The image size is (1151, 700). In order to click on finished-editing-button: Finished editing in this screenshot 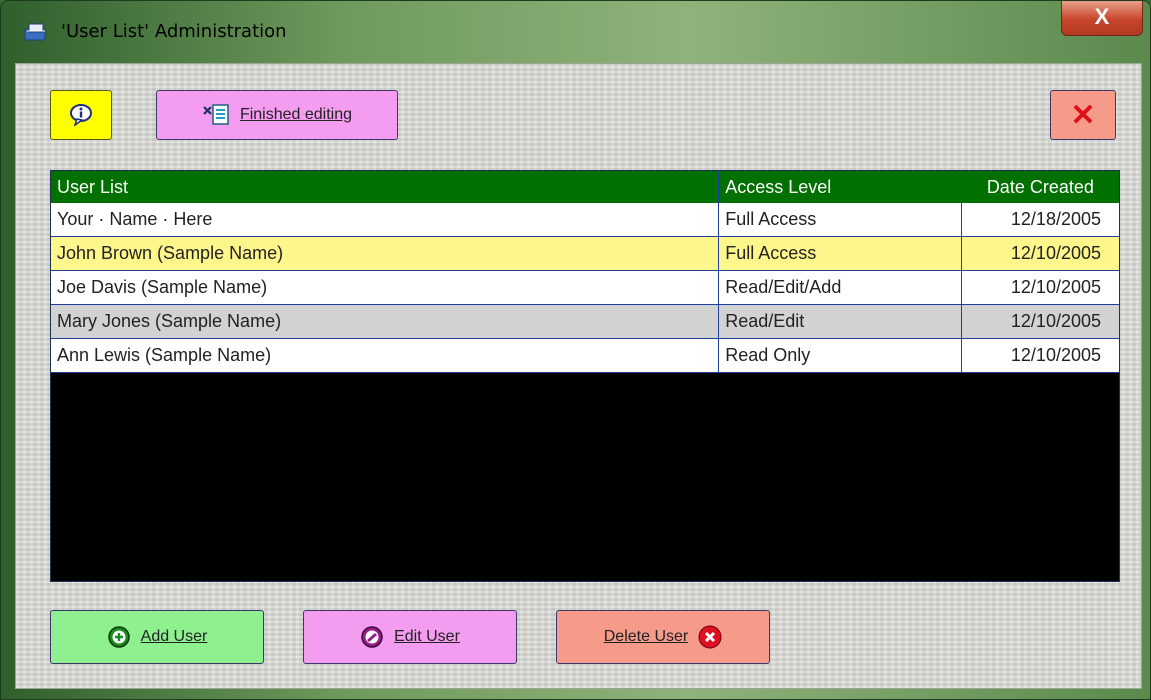, I will do `click(277, 115)`.